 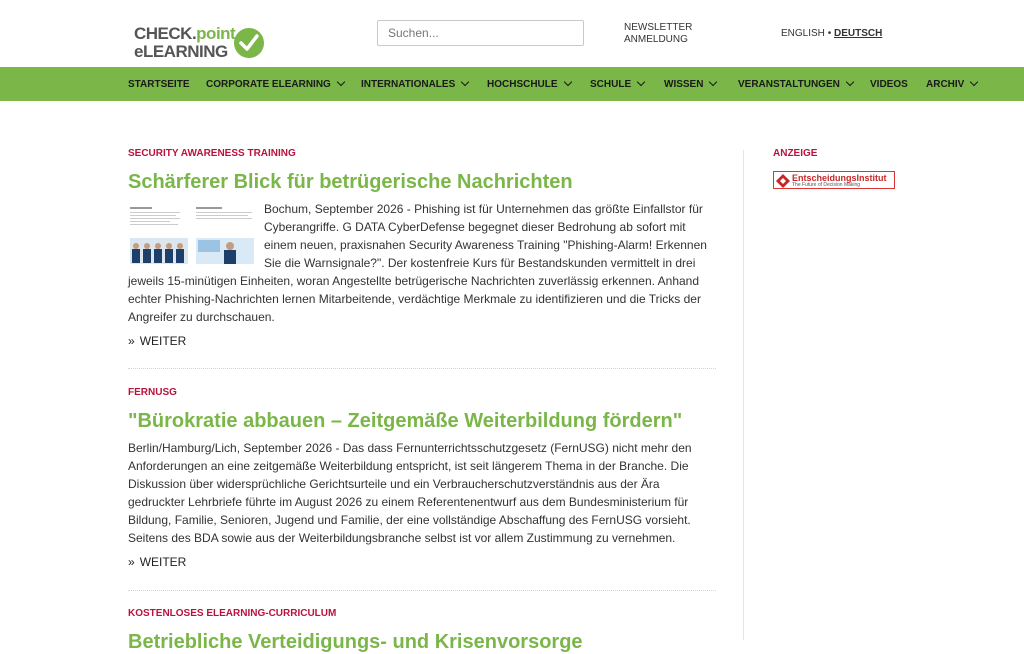 What do you see at coordinates (529, 83) in the screenshot?
I see `nav-item-hochschule: HOCHSCHULE` at bounding box center [529, 83].